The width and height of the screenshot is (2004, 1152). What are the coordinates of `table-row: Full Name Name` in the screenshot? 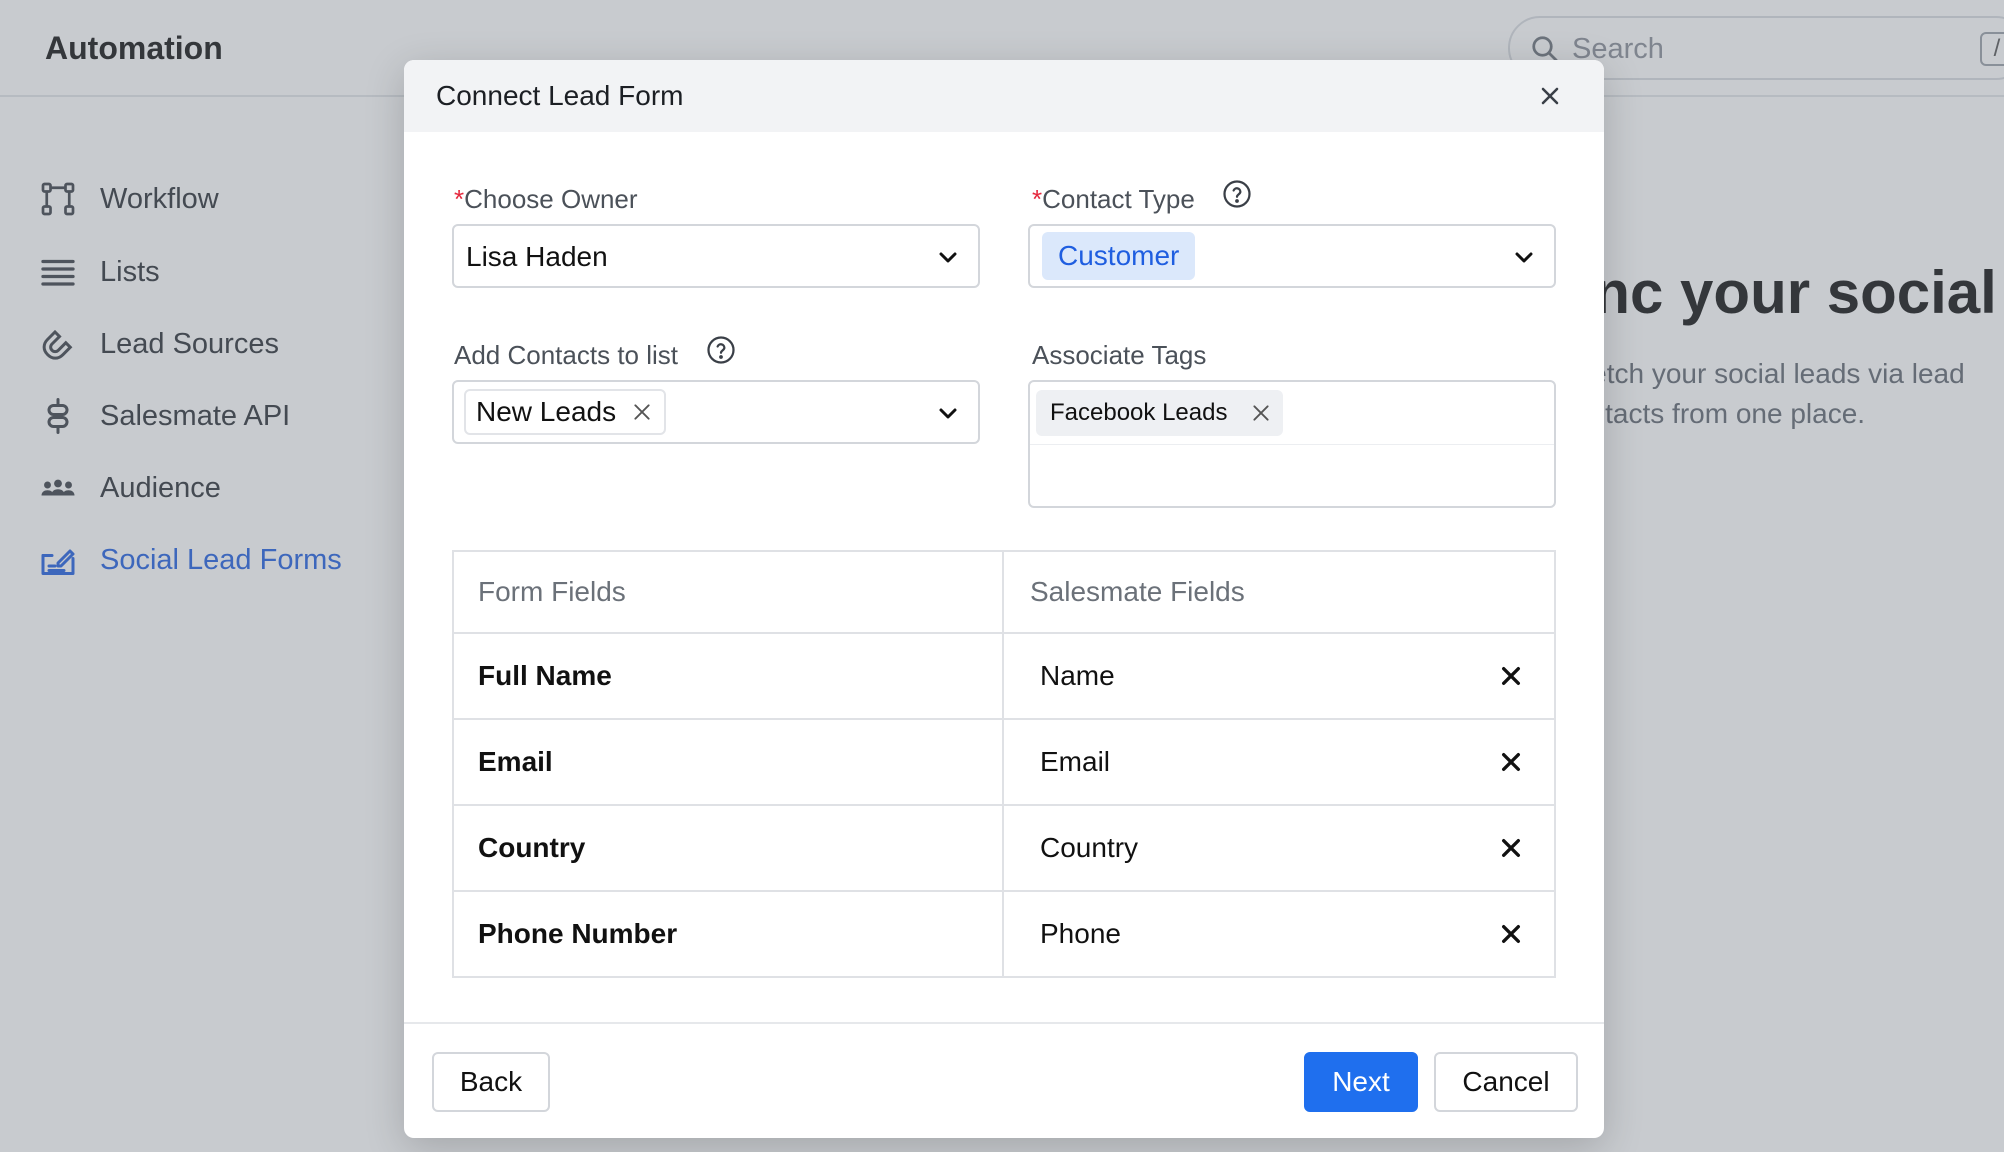 It's located at (1004, 675).